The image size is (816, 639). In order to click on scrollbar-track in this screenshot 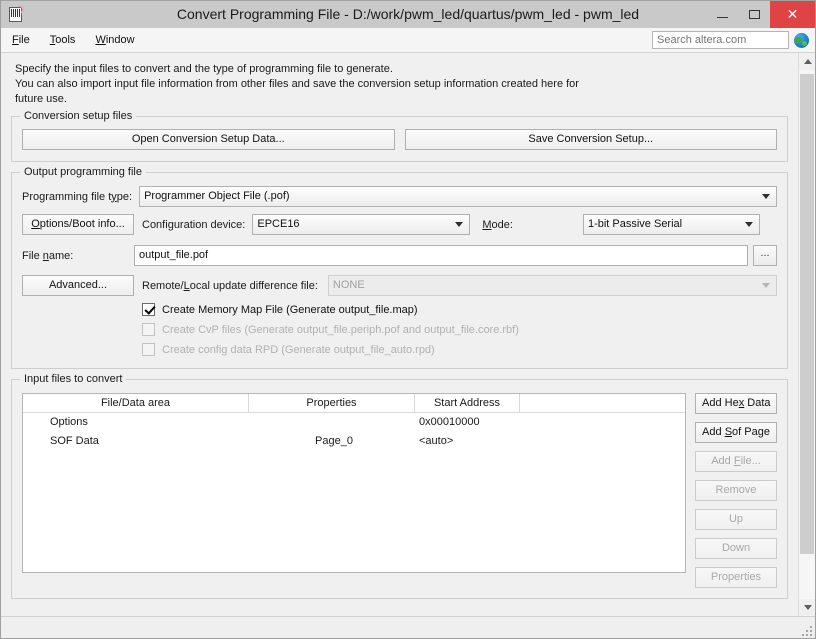, I will do `click(807, 334)`.